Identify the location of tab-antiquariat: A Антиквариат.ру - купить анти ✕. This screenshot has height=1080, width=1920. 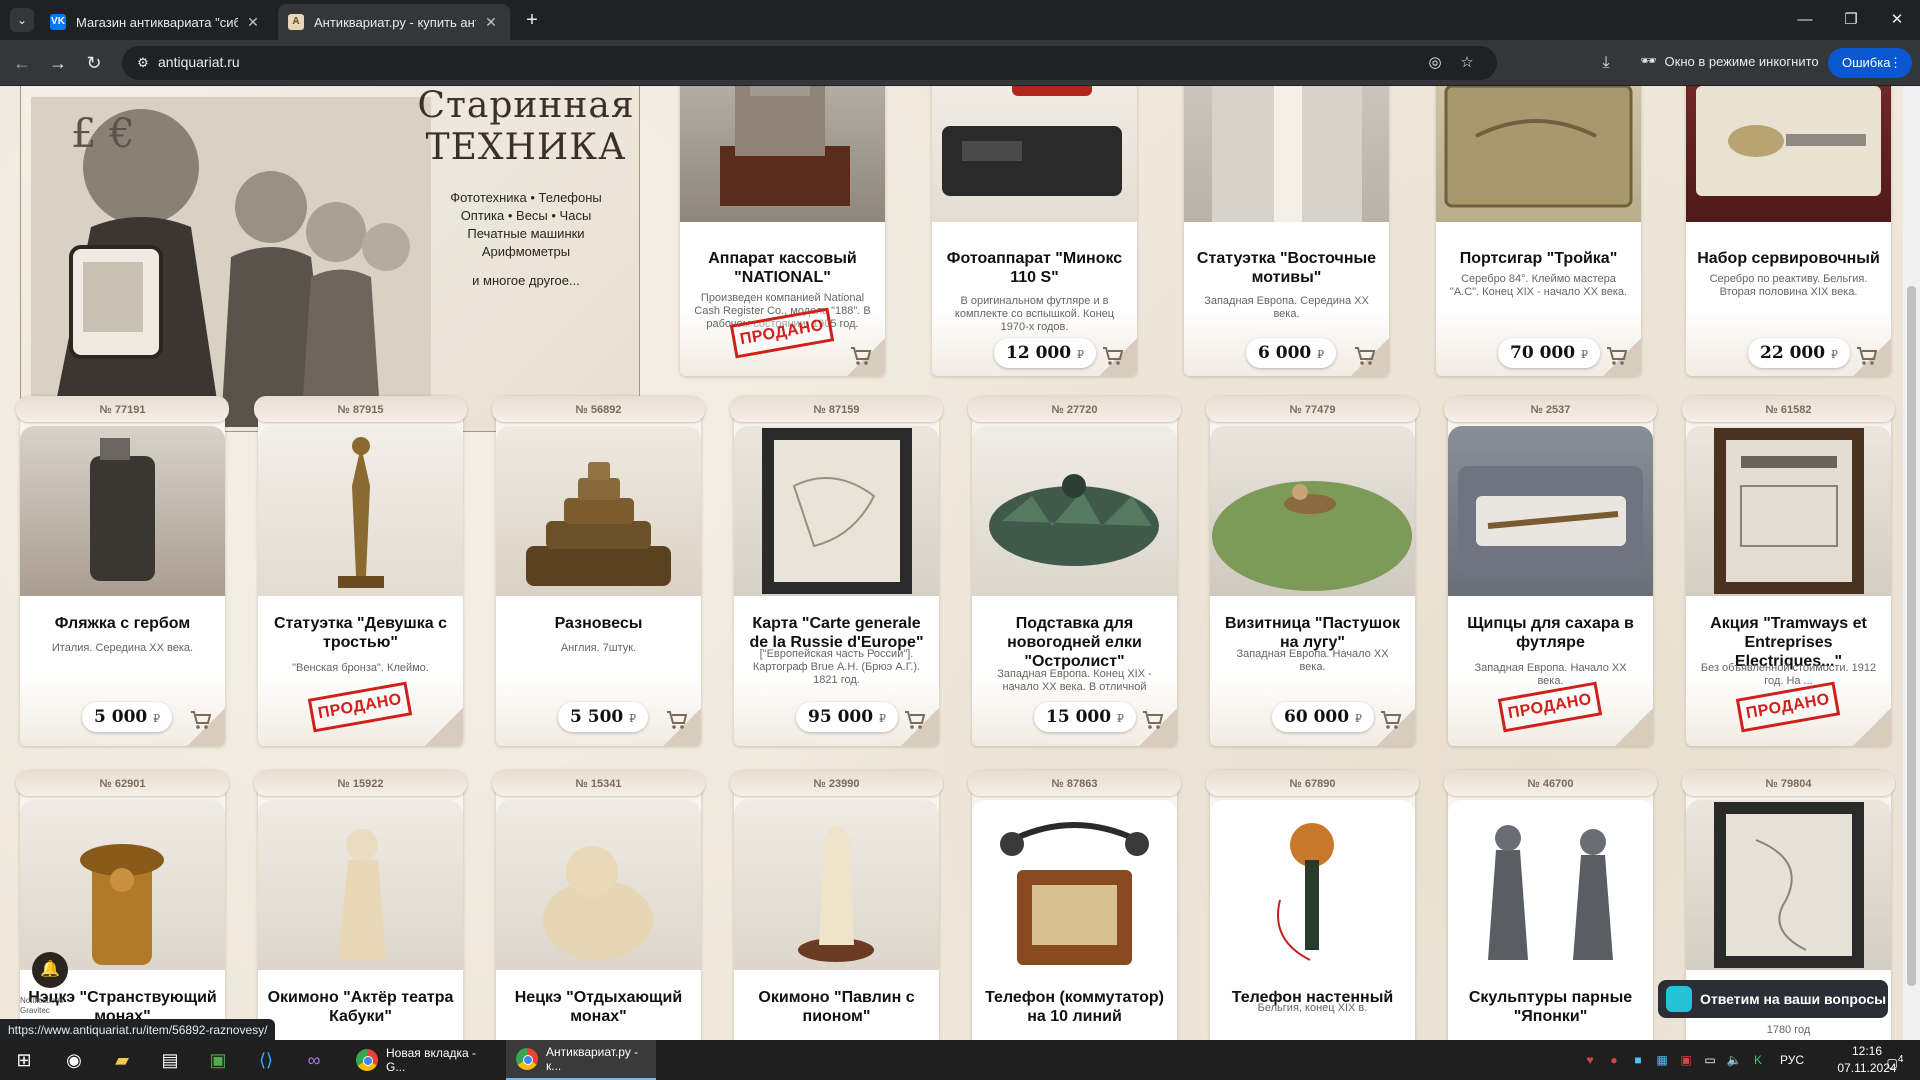
(394, 22).